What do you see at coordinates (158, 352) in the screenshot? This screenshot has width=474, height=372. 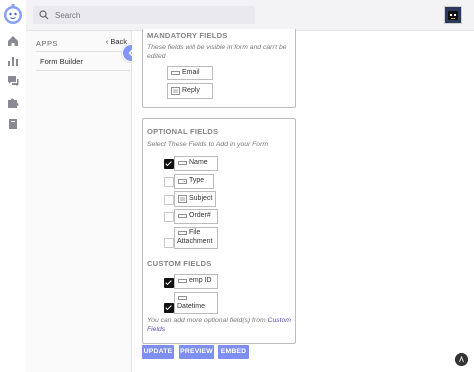 I see `update-button: UPDATE` at bounding box center [158, 352].